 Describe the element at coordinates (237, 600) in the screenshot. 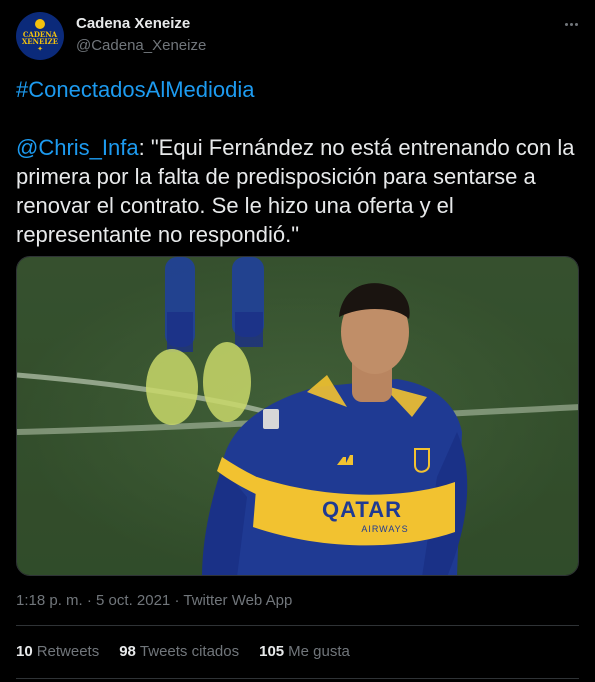

I see `tweet-source: Twitter Web App` at that location.